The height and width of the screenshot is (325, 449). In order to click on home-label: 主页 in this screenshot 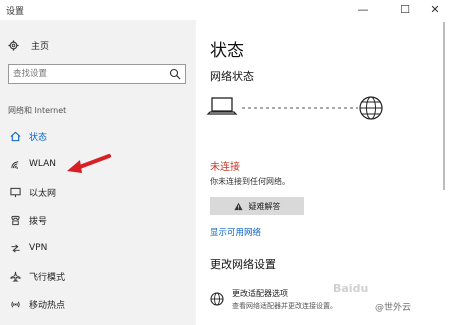, I will do `click(40, 46)`.